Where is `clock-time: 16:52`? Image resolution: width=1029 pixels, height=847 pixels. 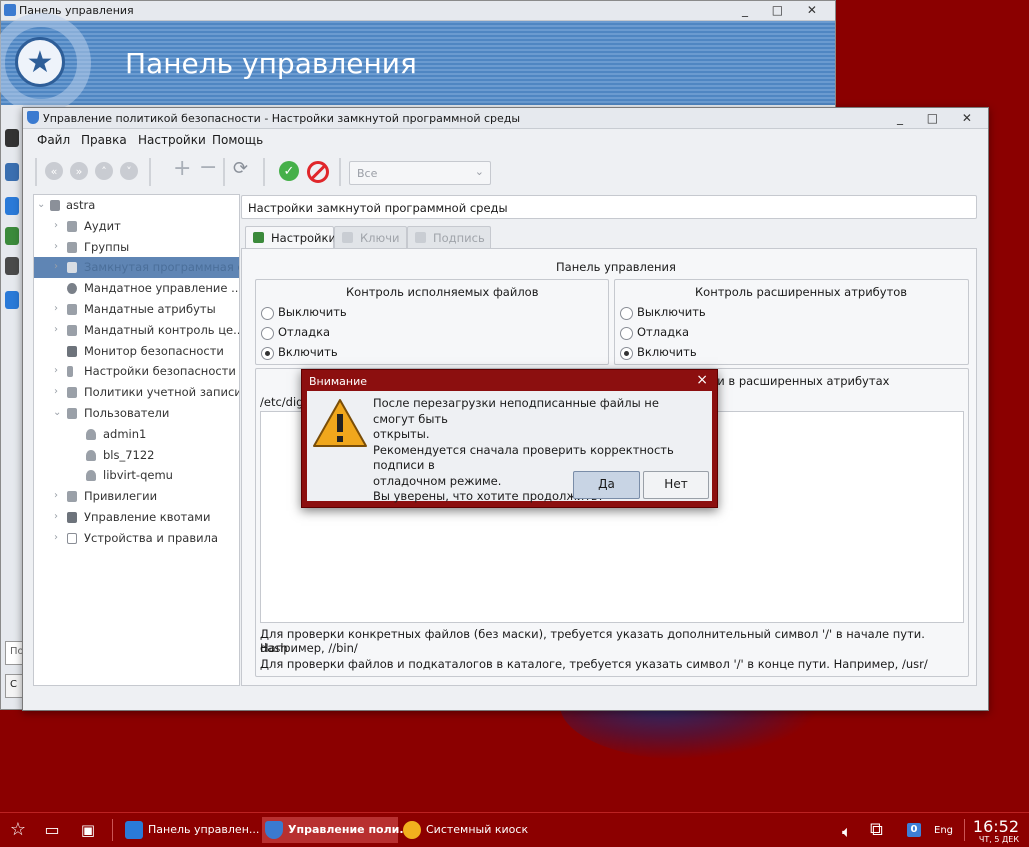 clock-time: 16:52 is located at coordinates (996, 826).